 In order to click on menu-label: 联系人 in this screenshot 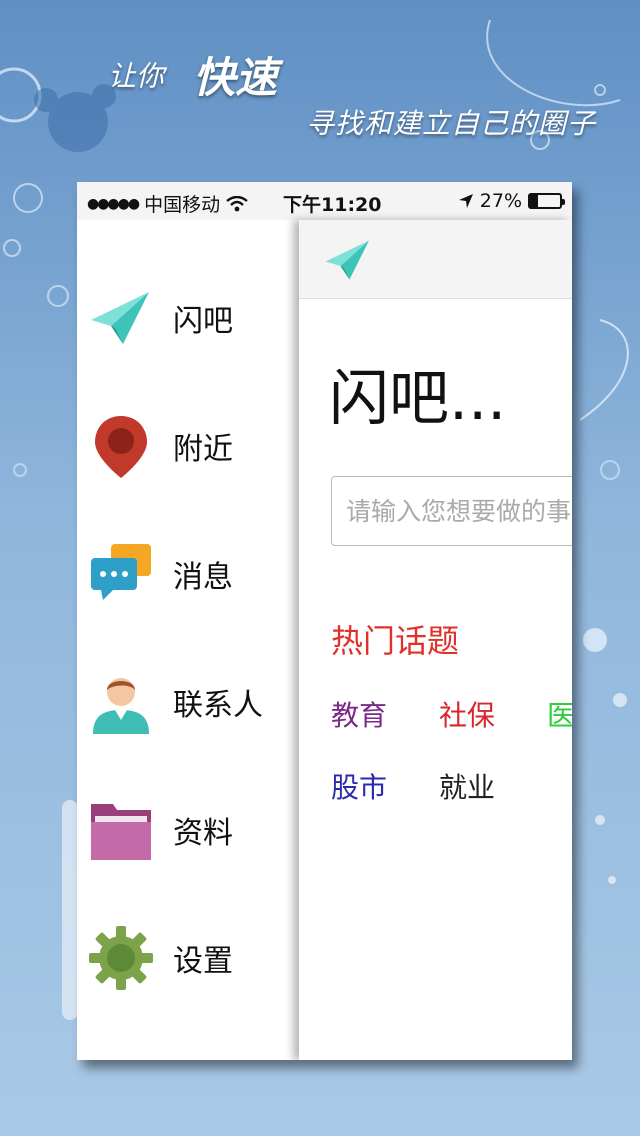, I will do `click(218, 705)`.